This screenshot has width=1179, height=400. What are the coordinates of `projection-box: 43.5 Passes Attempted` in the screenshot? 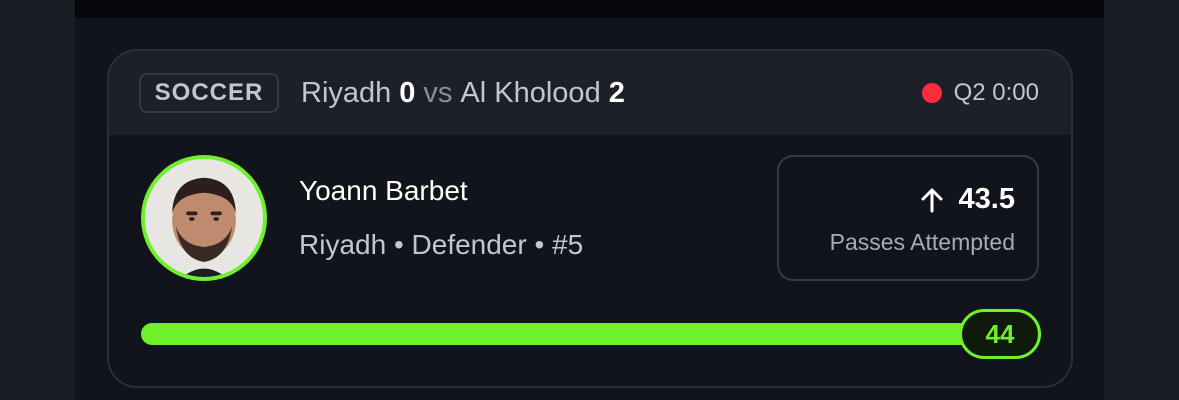 It's located at (908, 218).